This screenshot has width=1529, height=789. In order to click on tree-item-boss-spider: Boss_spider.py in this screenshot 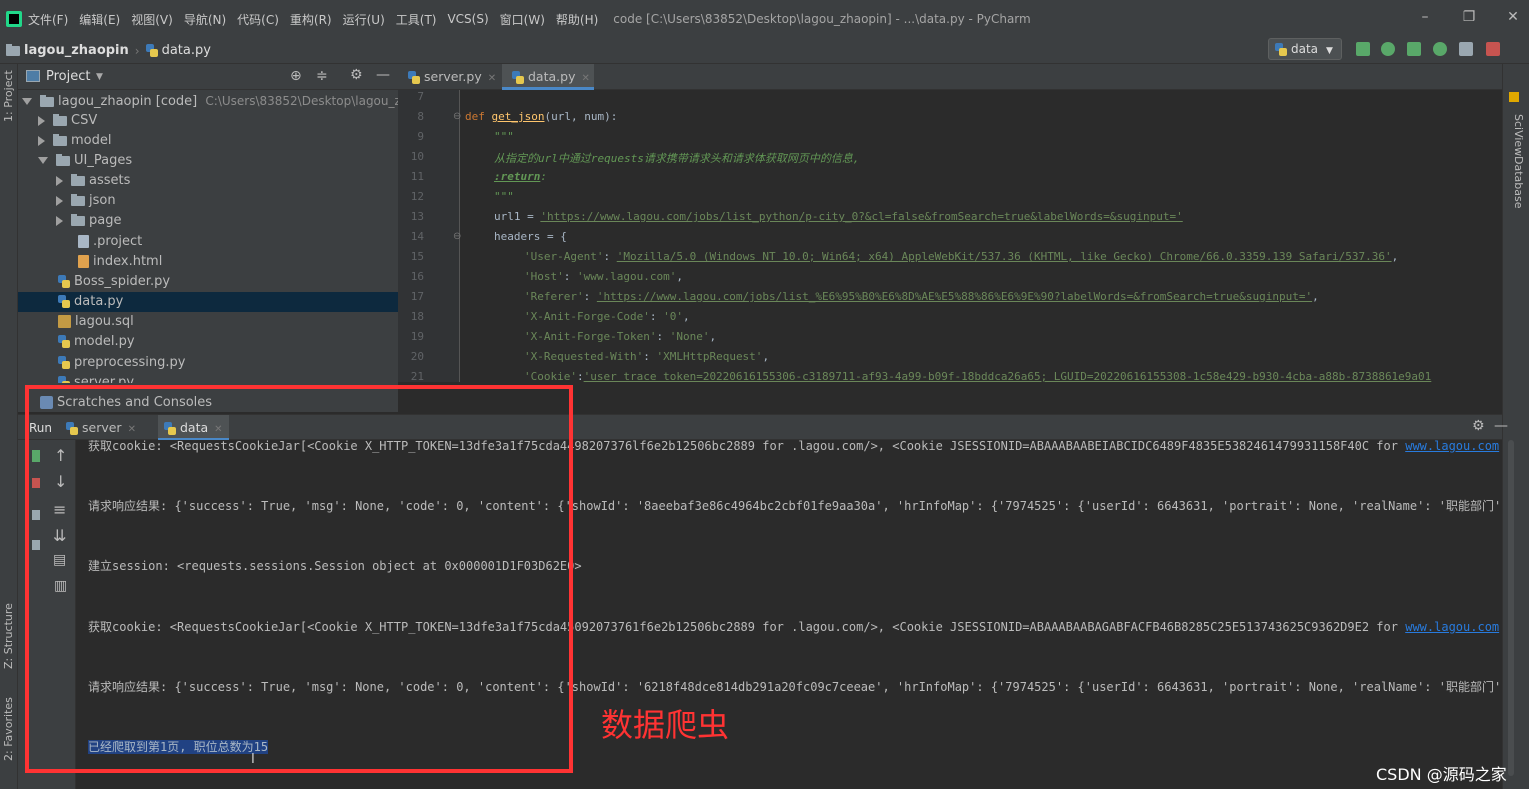, I will do `click(114, 282)`.